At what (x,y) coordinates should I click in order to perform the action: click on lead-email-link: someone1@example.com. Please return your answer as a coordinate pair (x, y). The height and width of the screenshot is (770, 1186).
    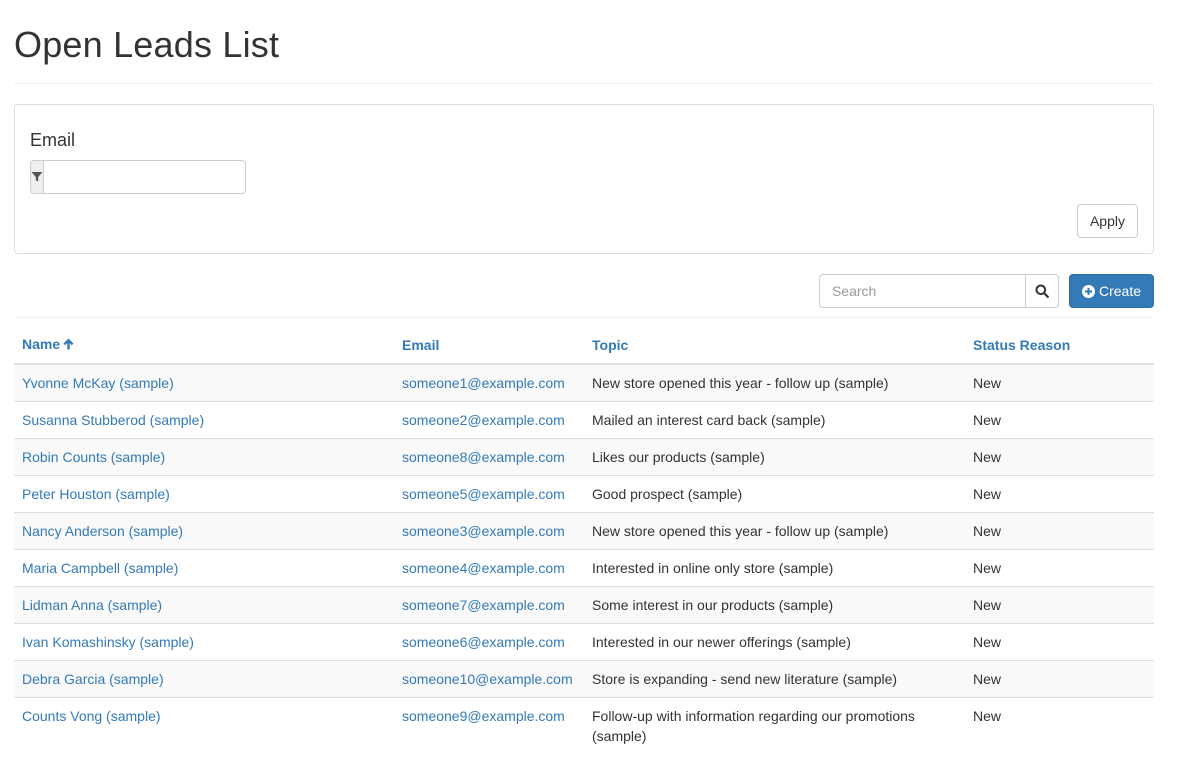
    Looking at the image, I should click on (483, 383).